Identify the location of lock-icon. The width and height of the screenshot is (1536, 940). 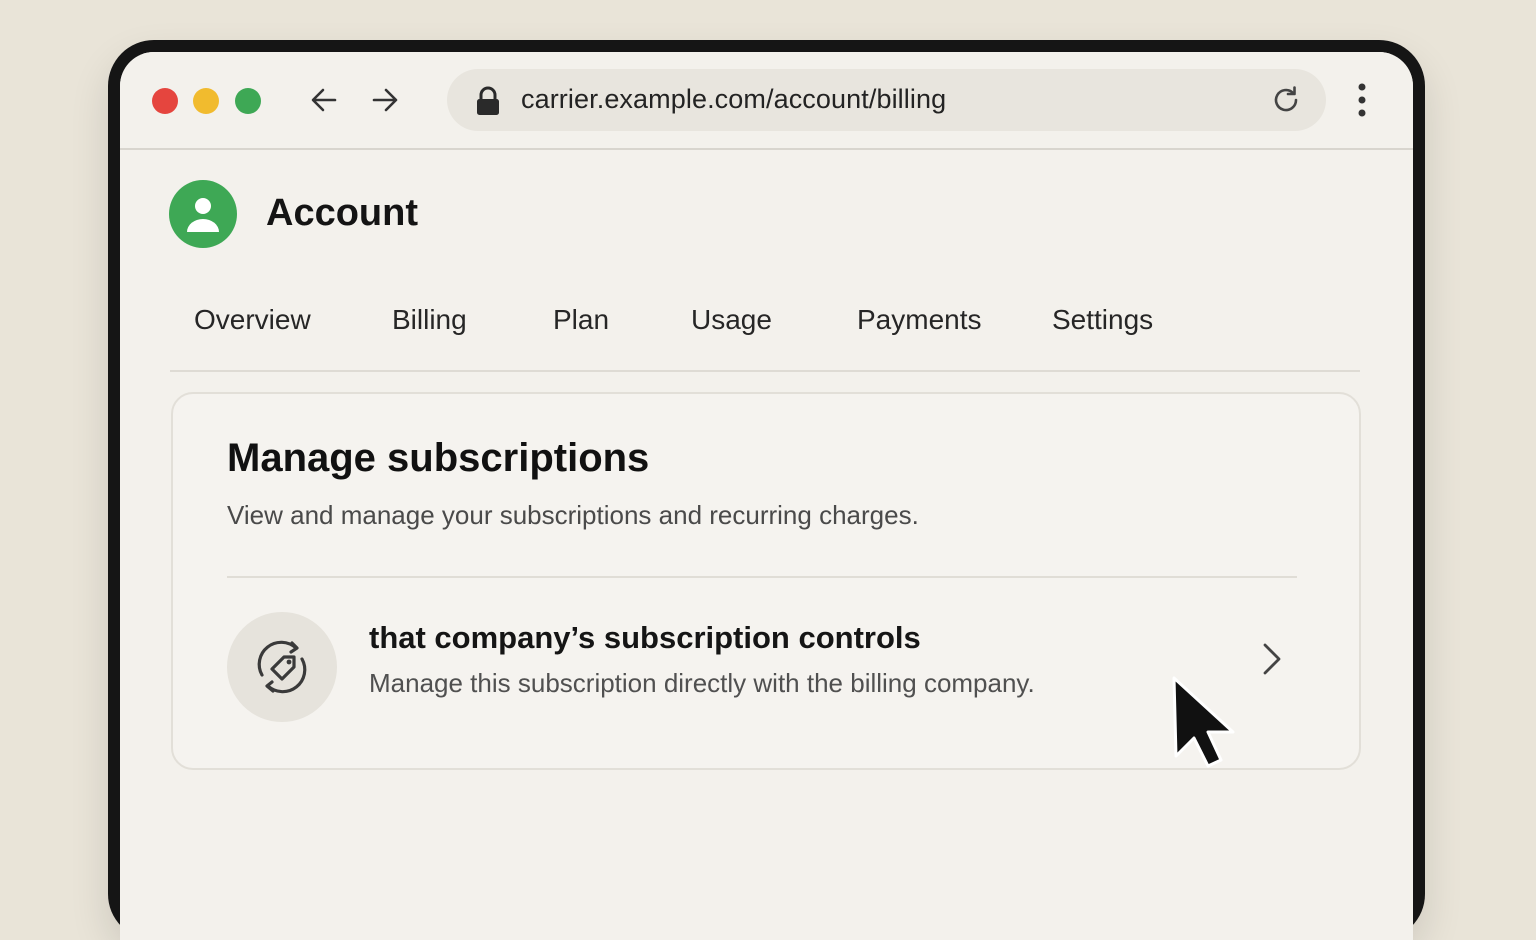
(488, 100).